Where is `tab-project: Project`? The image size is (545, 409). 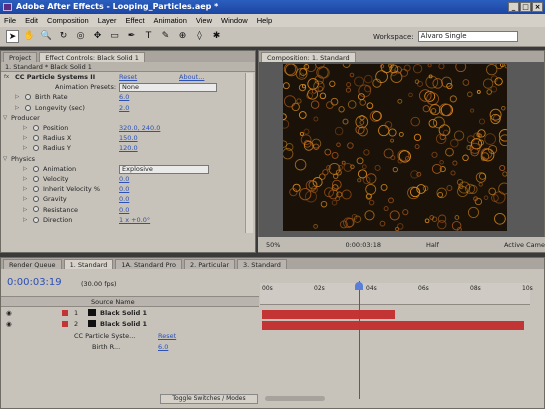 tab-project: Project is located at coordinates (20, 57).